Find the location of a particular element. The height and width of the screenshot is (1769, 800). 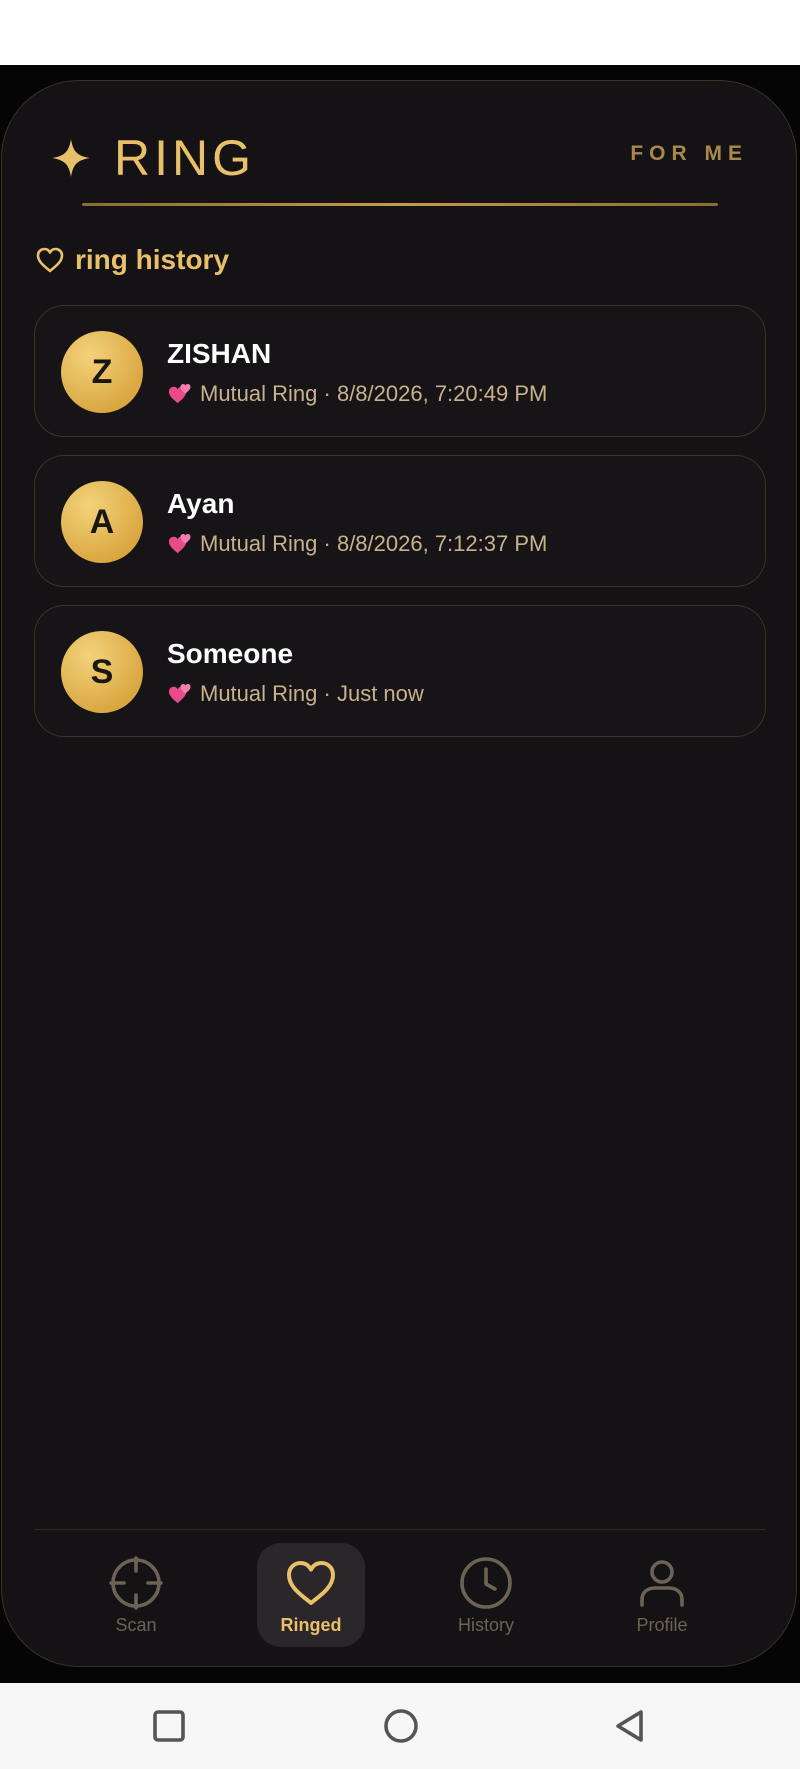

ring-list-item: S Someone Mutual Ring · Just now is located at coordinates (400, 671).